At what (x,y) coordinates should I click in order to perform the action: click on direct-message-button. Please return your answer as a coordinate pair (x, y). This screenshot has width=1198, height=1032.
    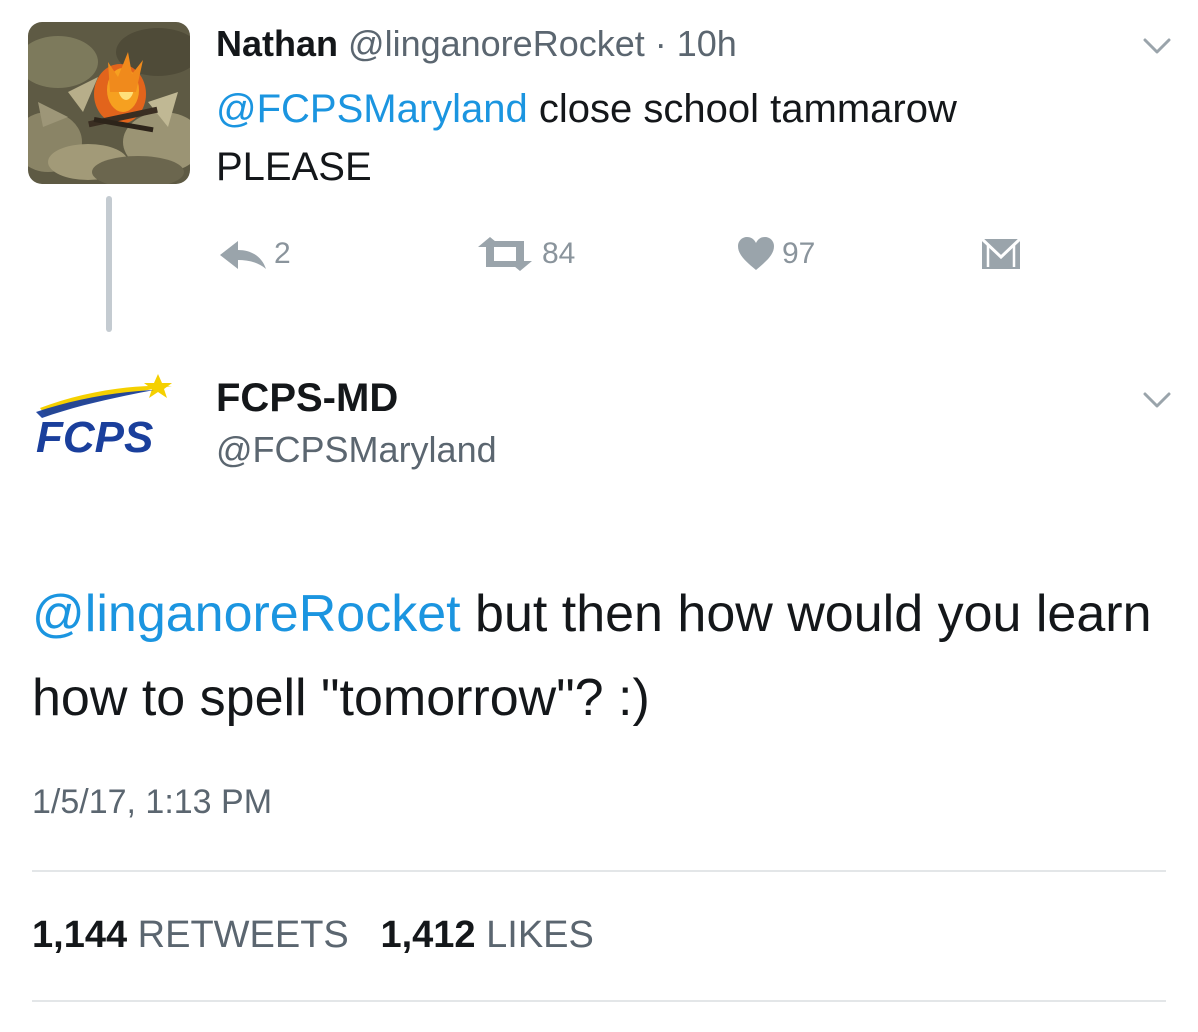
    Looking at the image, I should click on (1004, 254).